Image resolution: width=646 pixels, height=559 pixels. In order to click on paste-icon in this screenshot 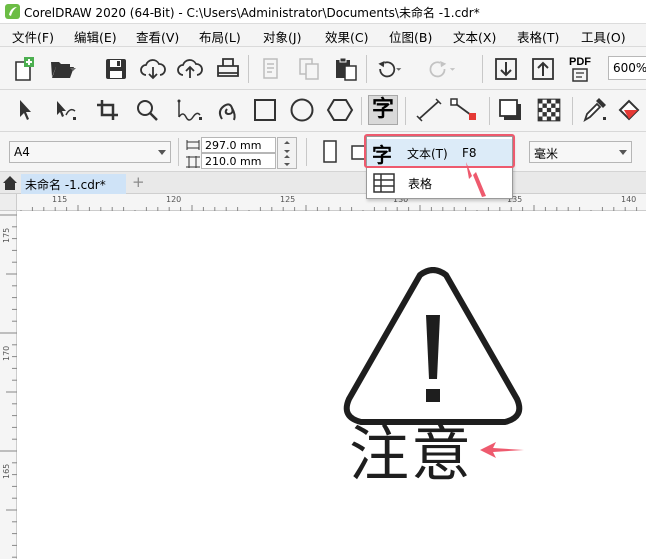, I will do `click(346, 69)`.